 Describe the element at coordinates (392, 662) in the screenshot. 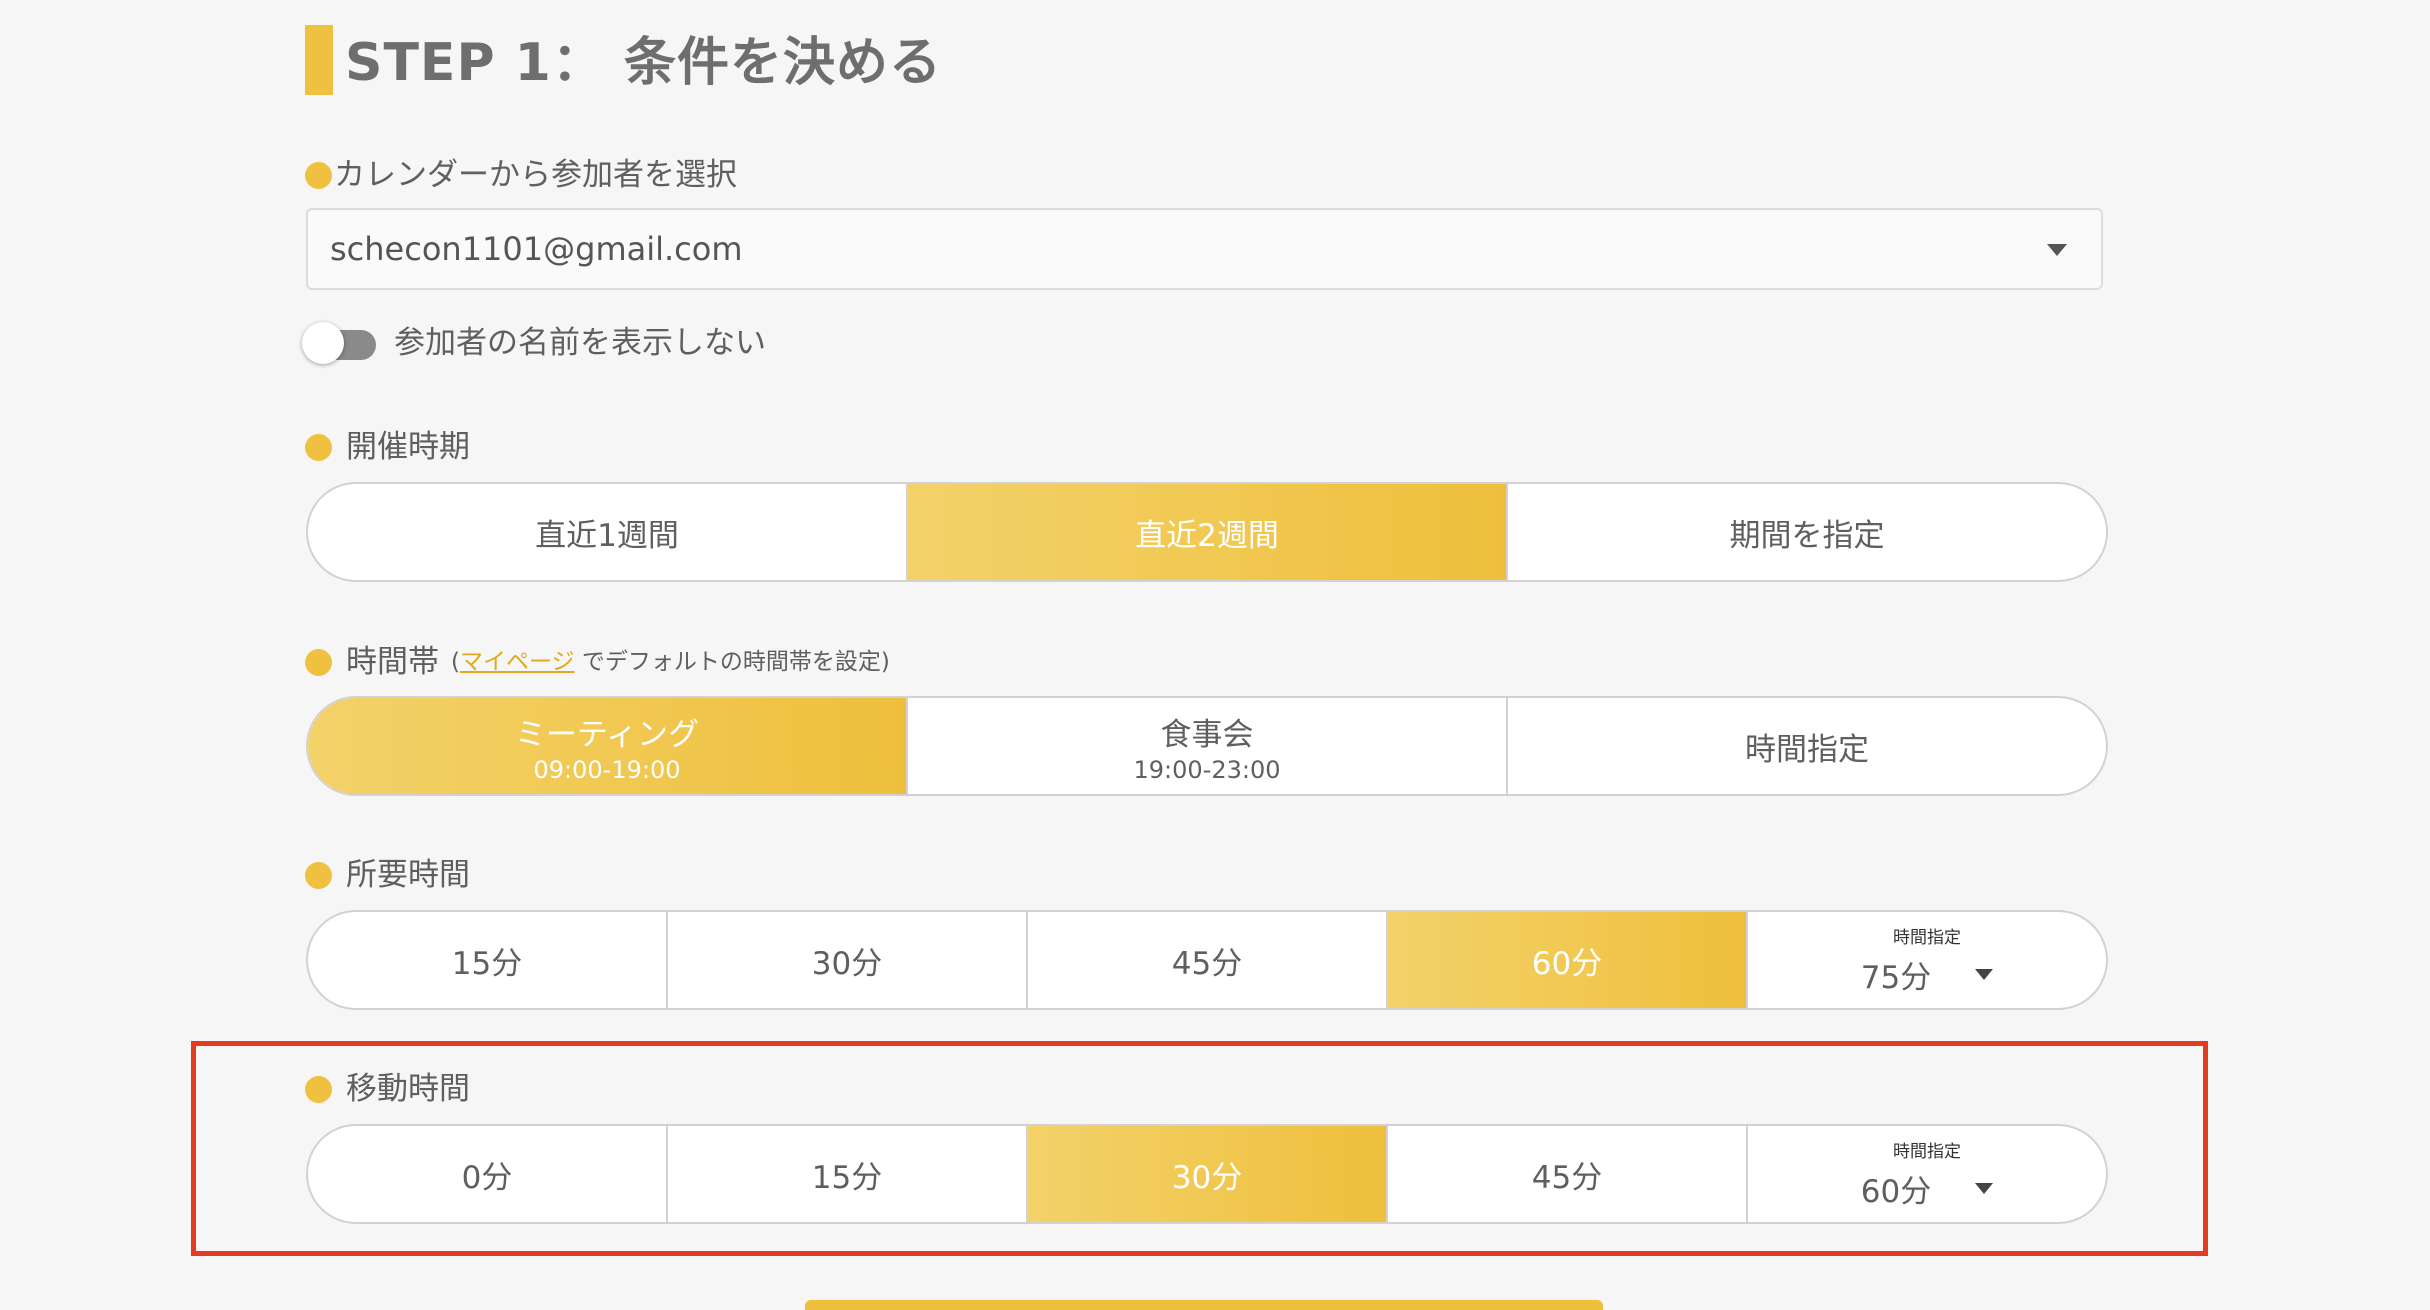

I see `timeslot-label: 時間帯` at that location.